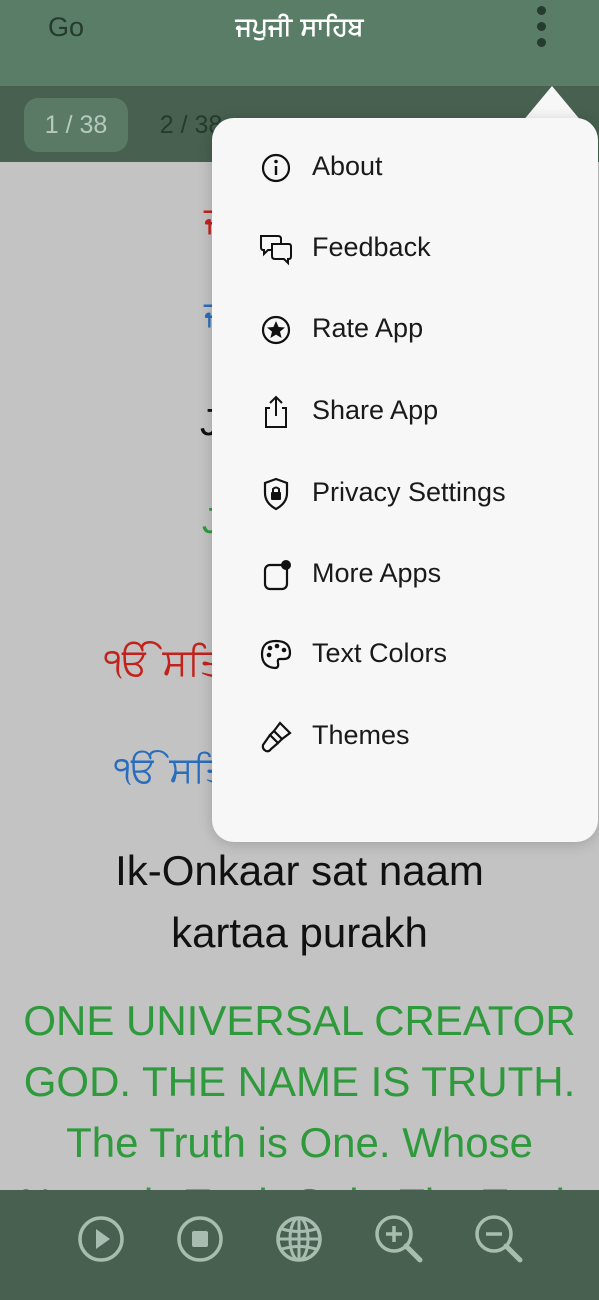  What do you see at coordinates (101, 1239) in the screenshot?
I see `play-icon` at bounding box center [101, 1239].